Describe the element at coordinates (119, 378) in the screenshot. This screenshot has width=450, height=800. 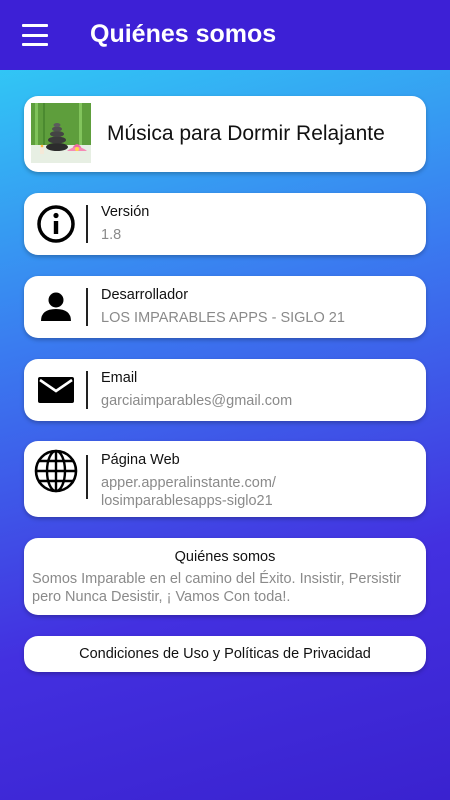
I see `email-label: Email` at that location.